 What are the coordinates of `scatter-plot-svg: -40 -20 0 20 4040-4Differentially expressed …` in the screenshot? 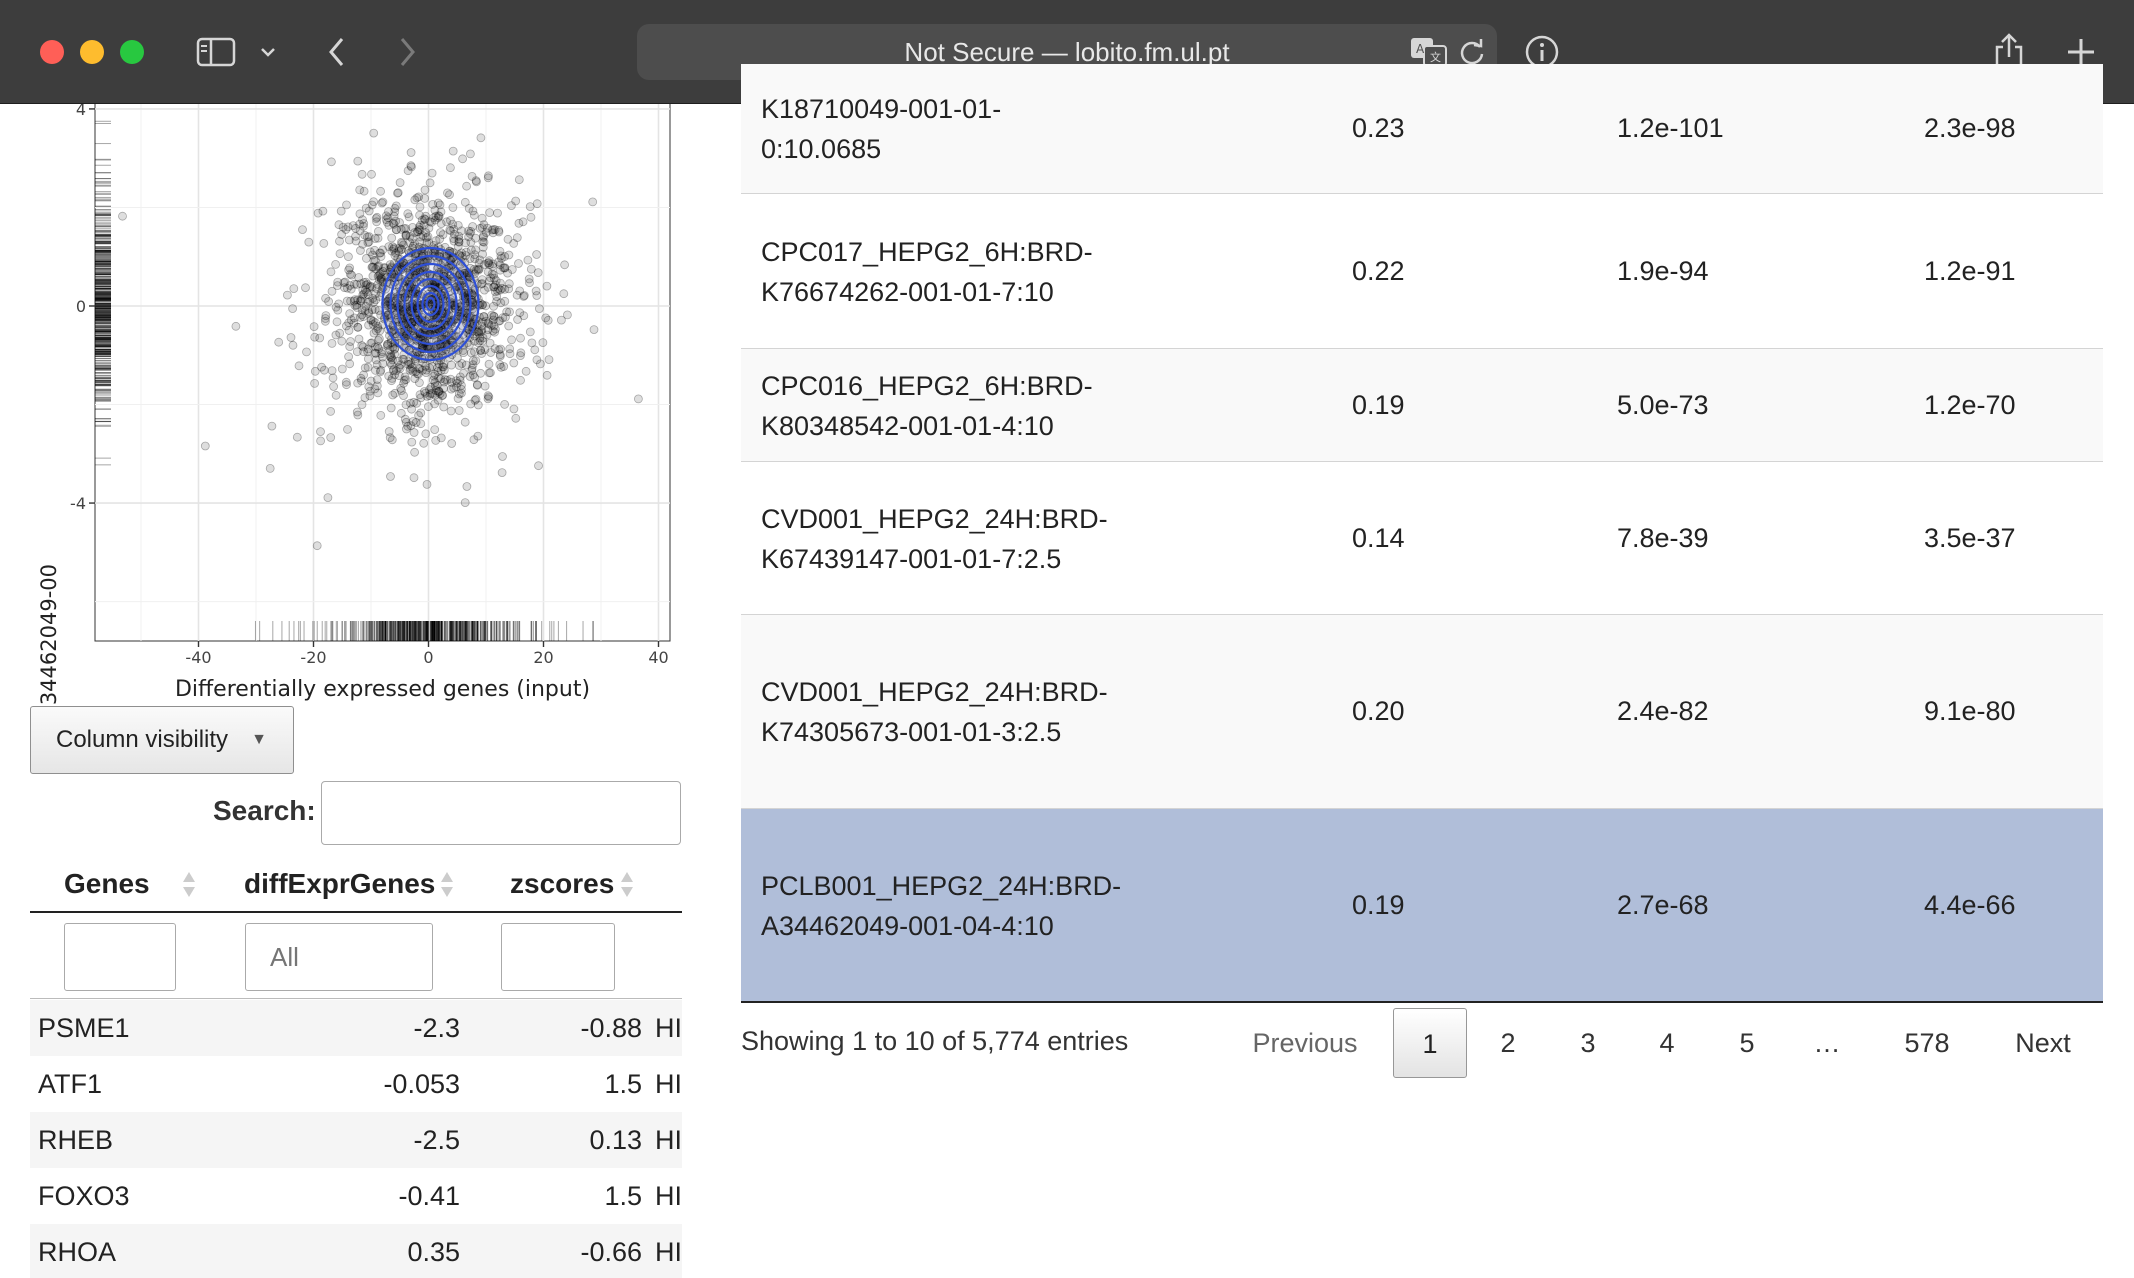 It's located at (354, 404).